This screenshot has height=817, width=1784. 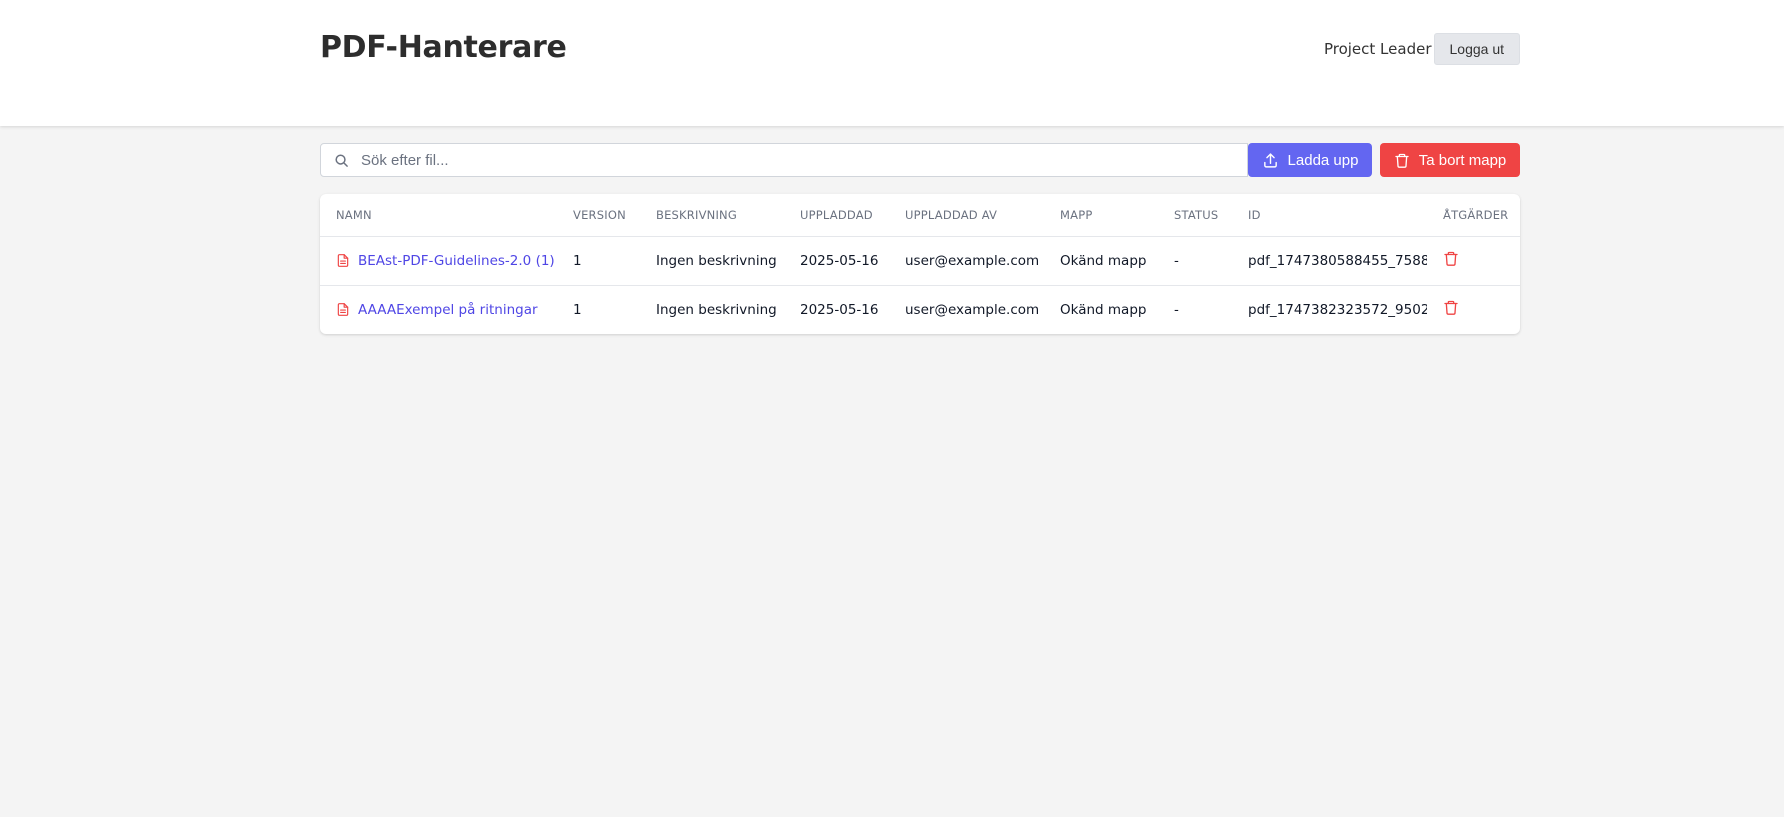 I want to click on column-header-version: VERSION, so click(x=598, y=215).